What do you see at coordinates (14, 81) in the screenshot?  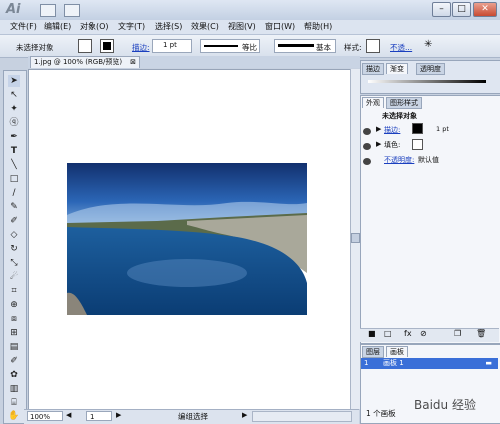 I see `selection-tool-icon: ➤` at bounding box center [14, 81].